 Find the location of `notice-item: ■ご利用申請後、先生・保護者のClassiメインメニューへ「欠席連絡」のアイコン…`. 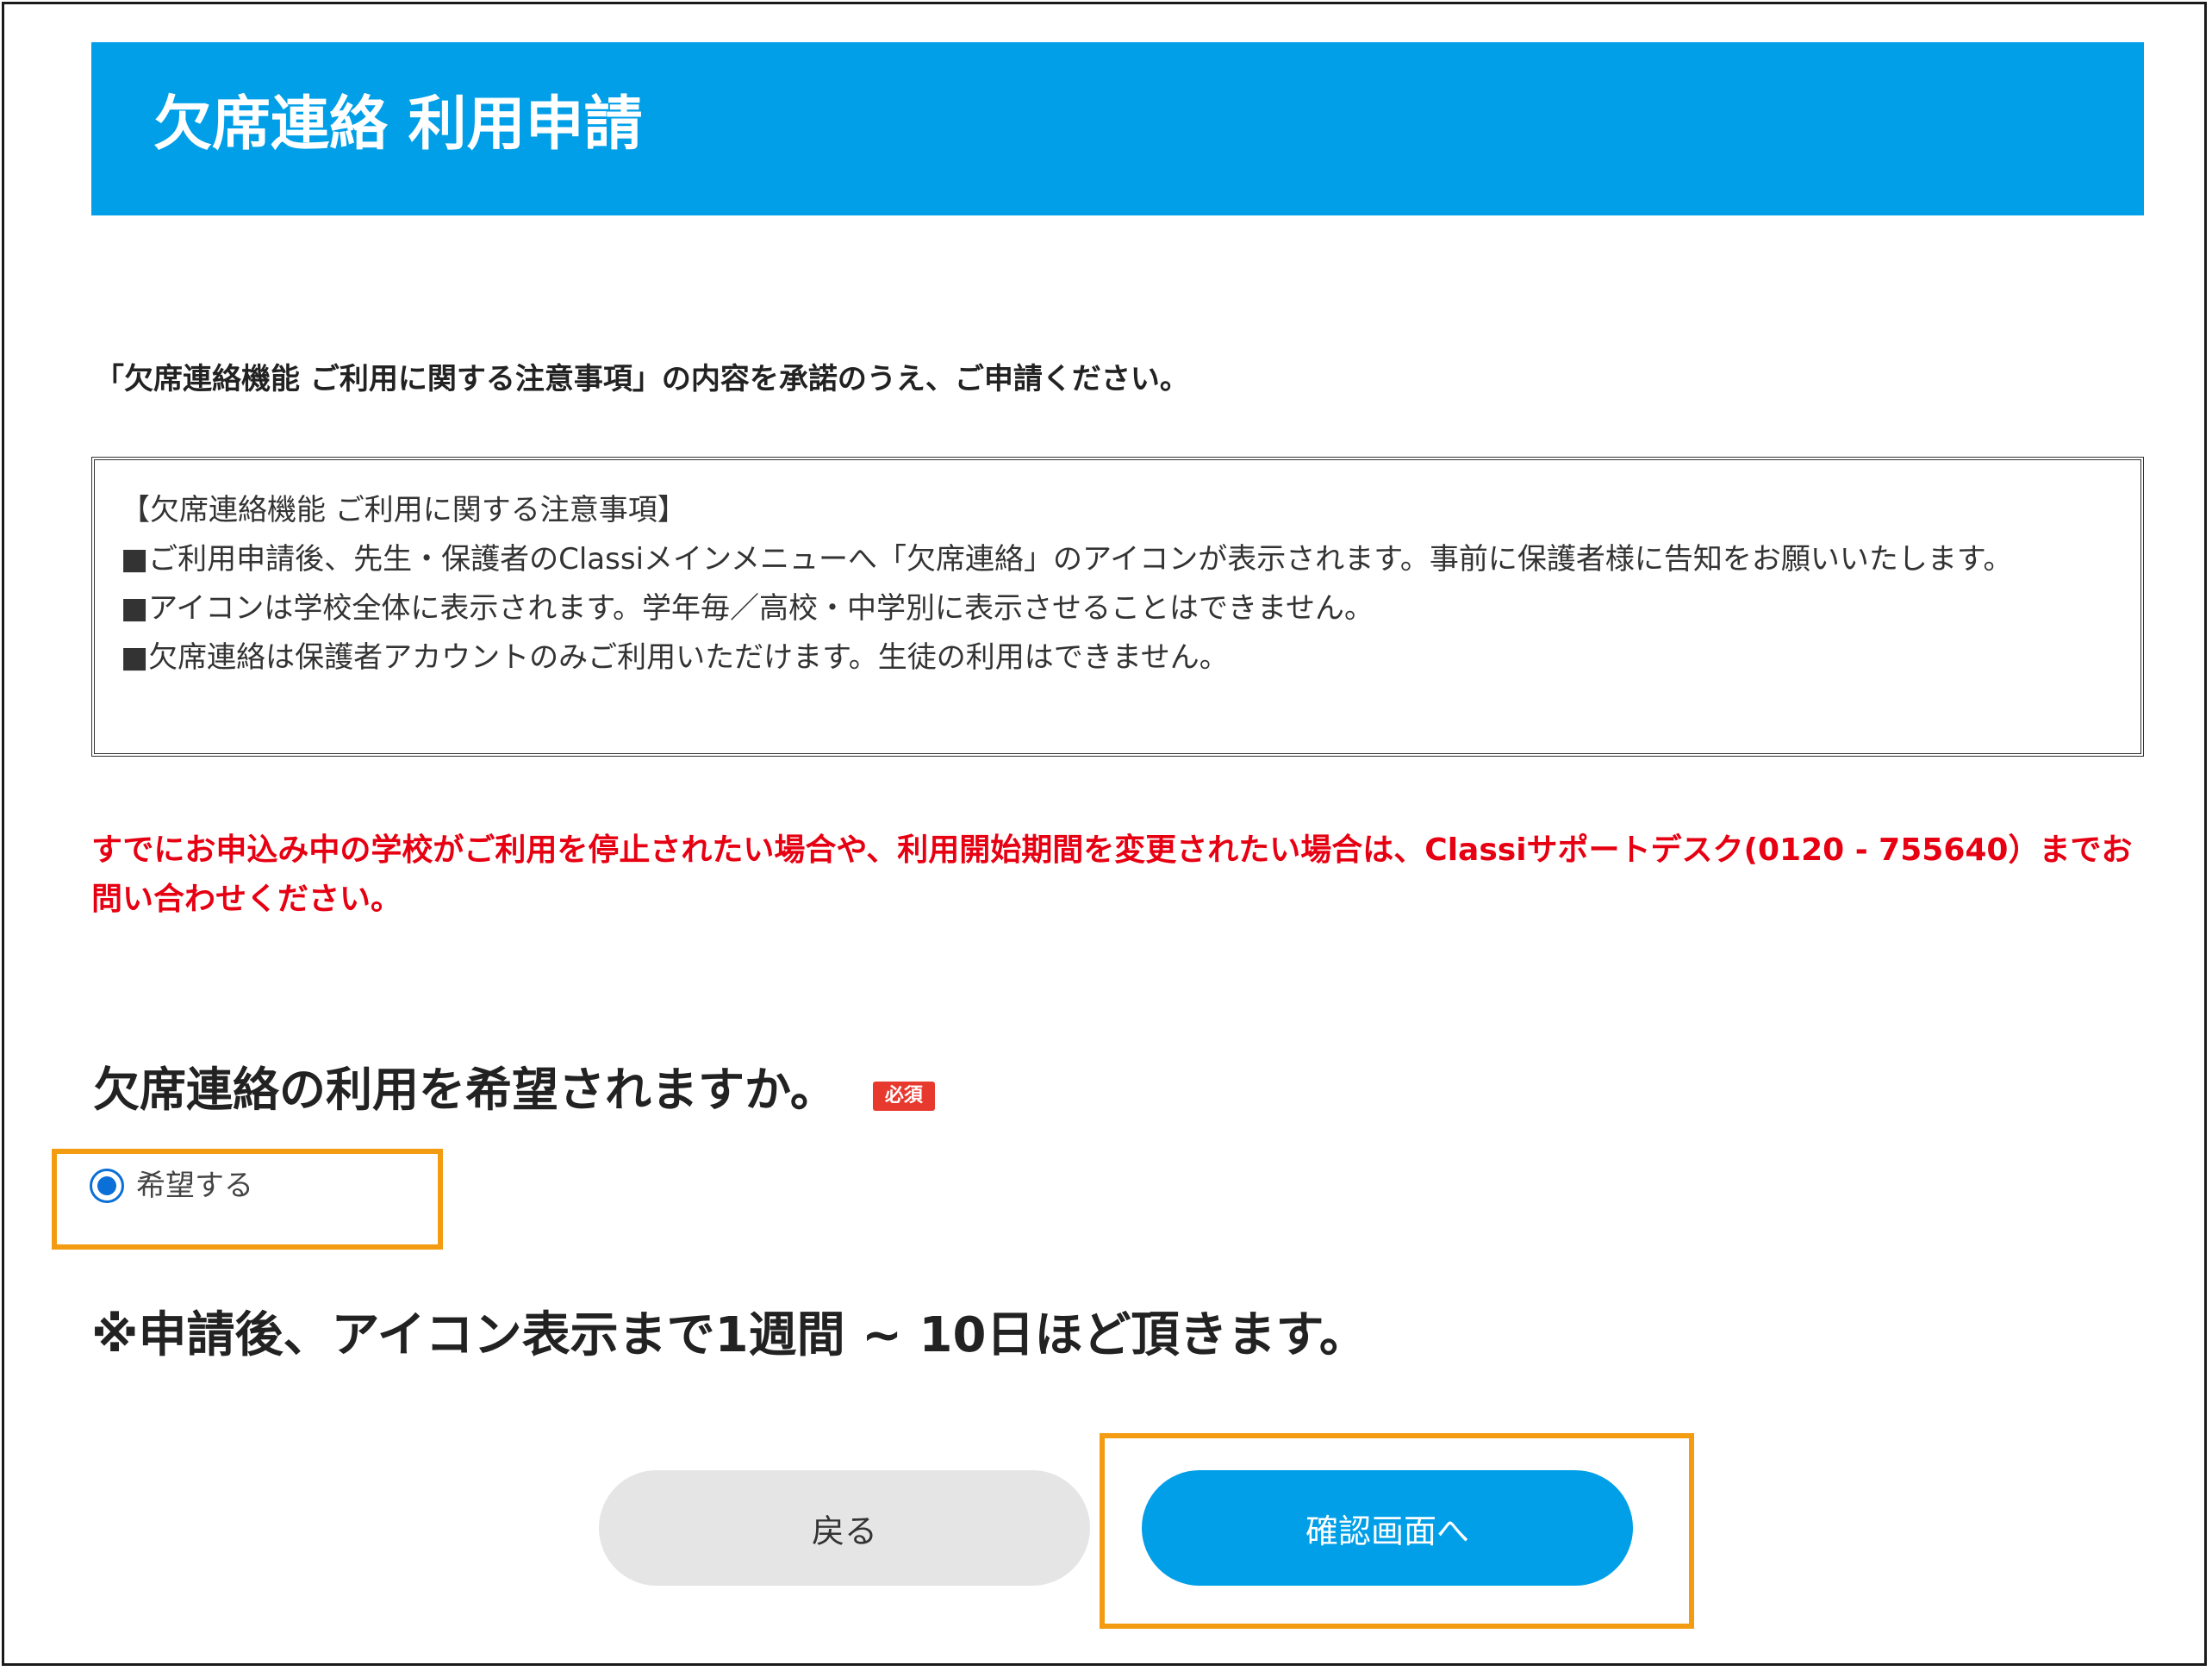

notice-item: ■ご利用申請後、先生・保護者のClassiメインメニューへ「欠席連絡」のアイコン… is located at coordinates (1067, 559).